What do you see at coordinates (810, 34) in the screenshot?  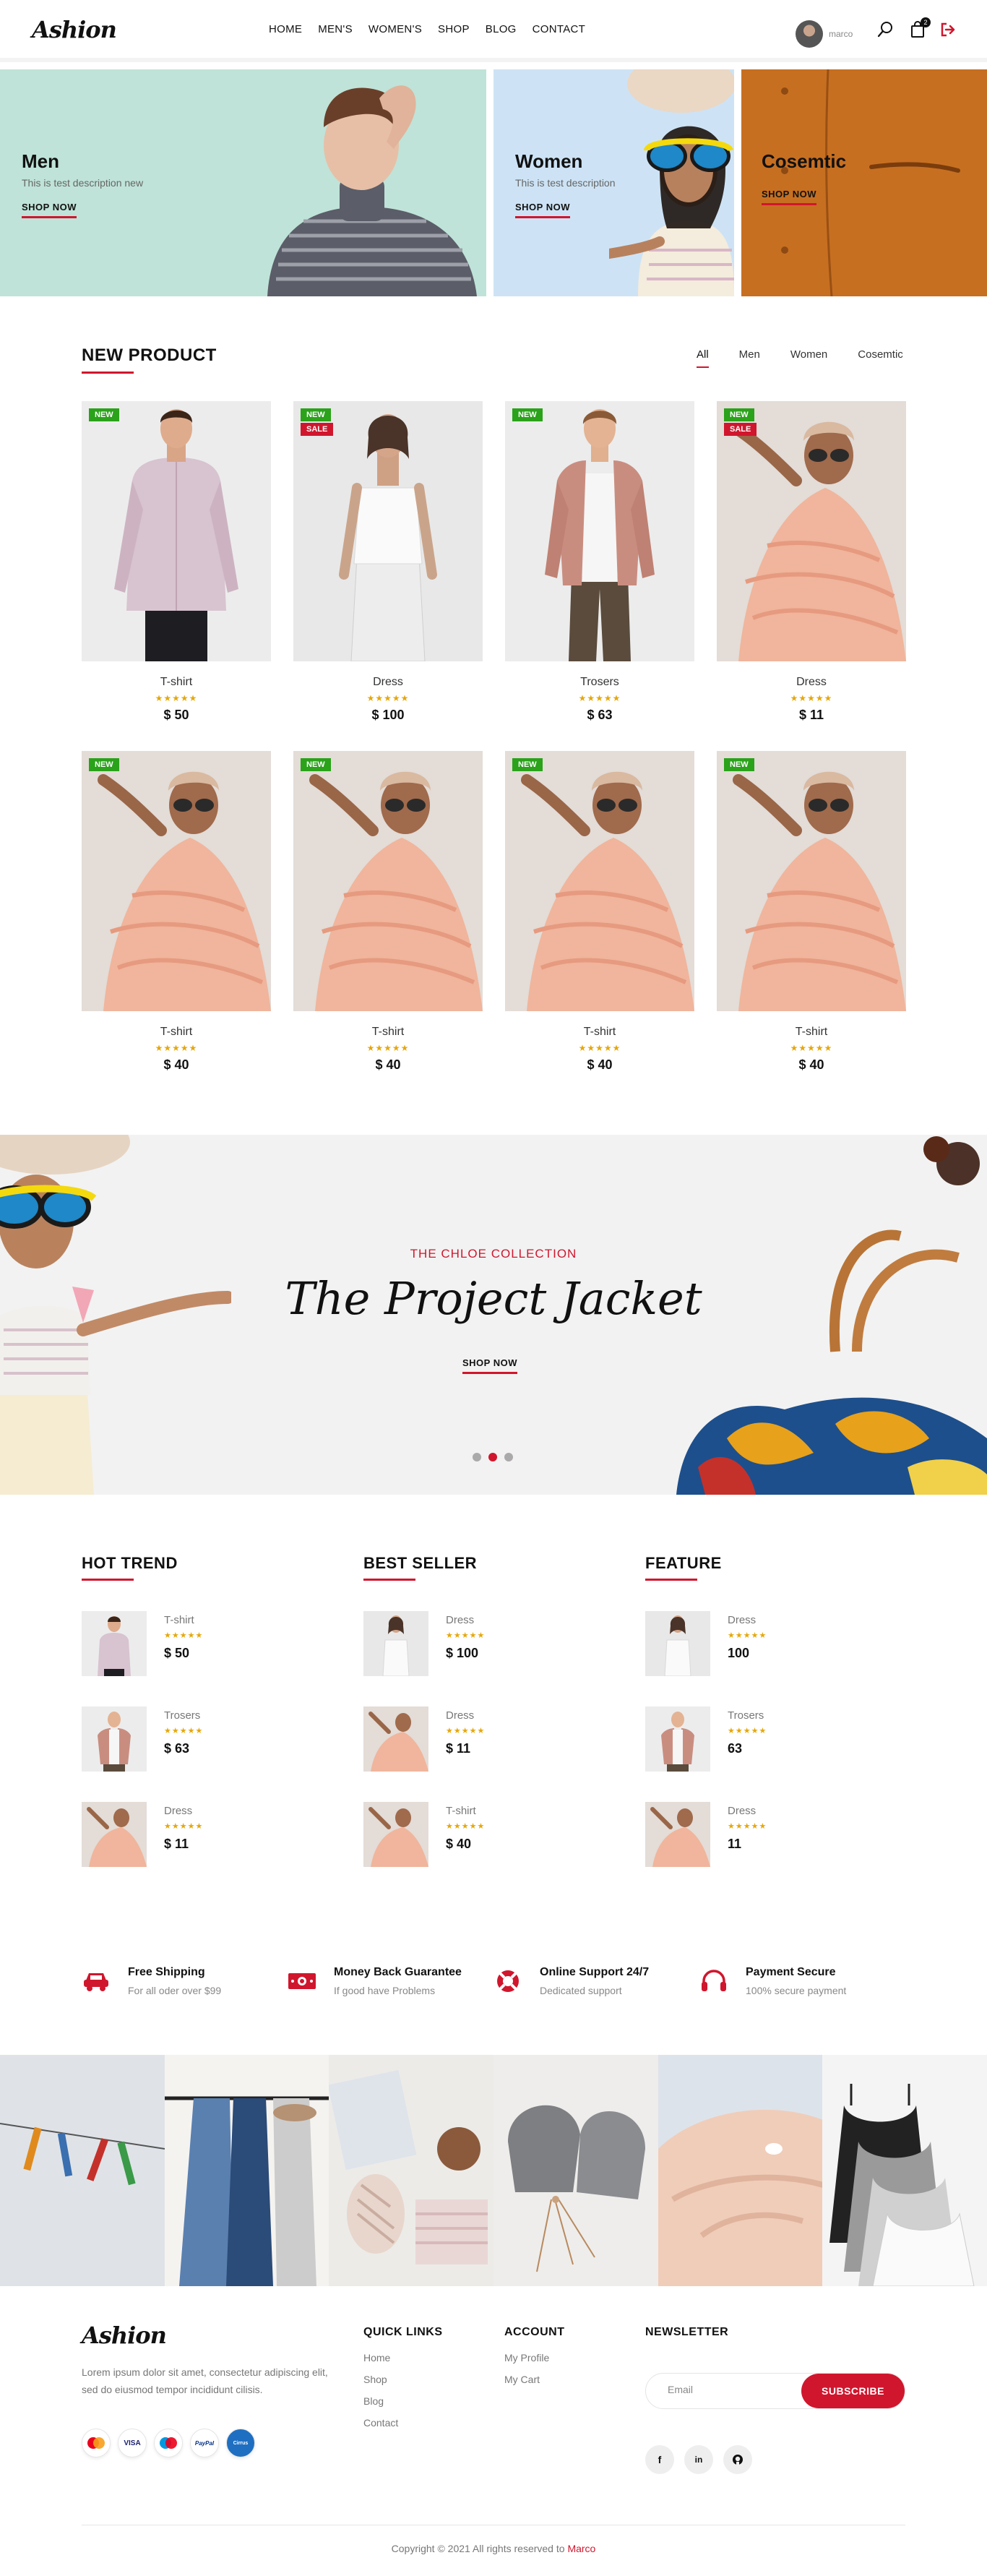 I see `avatar` at bounding box center [810, 34].